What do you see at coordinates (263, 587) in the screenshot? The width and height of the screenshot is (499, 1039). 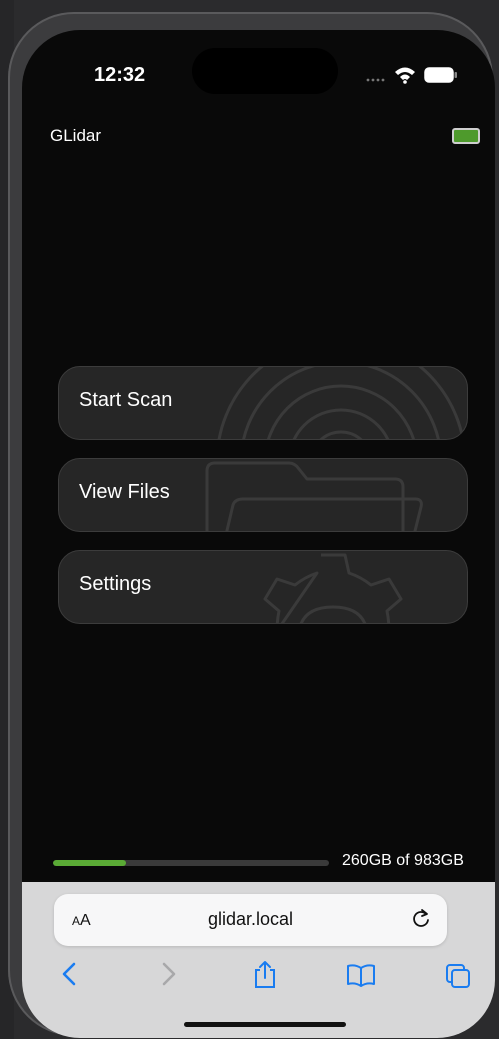 I see `settings-button: Settings` at bounding box center [263, 587].